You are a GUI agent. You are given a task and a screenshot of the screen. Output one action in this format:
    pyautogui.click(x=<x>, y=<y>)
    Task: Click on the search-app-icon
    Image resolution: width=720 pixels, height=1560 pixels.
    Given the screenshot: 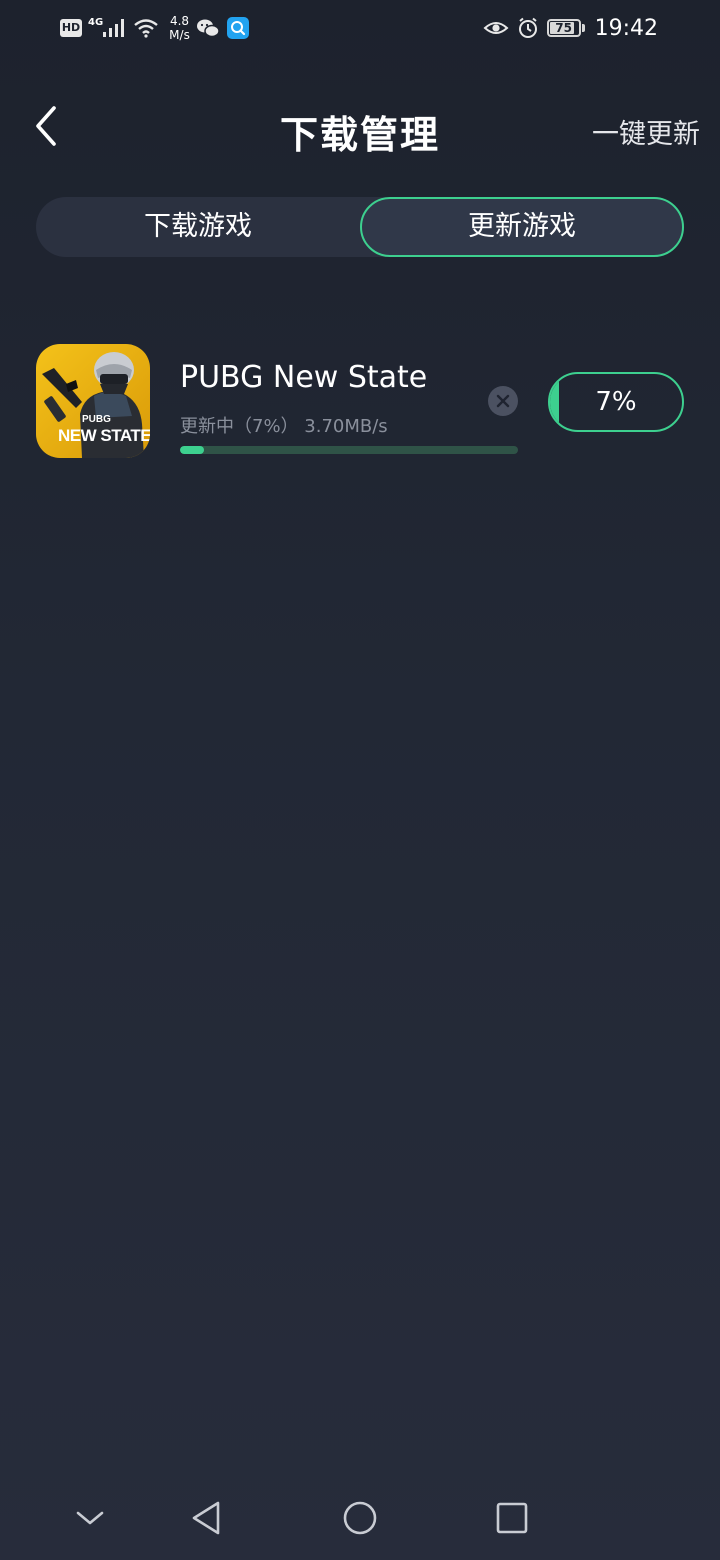 What is the action you would take?
    pyautogui.click(x=237, y=28)
    